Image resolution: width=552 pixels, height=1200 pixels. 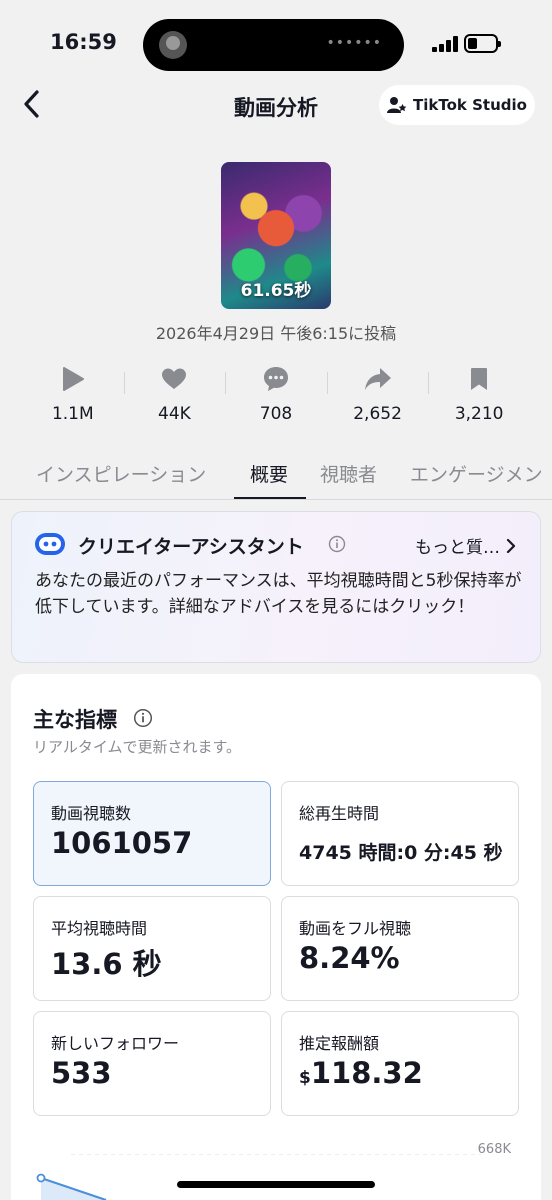 I want to click on stat-shares: 2,652, so click(x=377, y=397).